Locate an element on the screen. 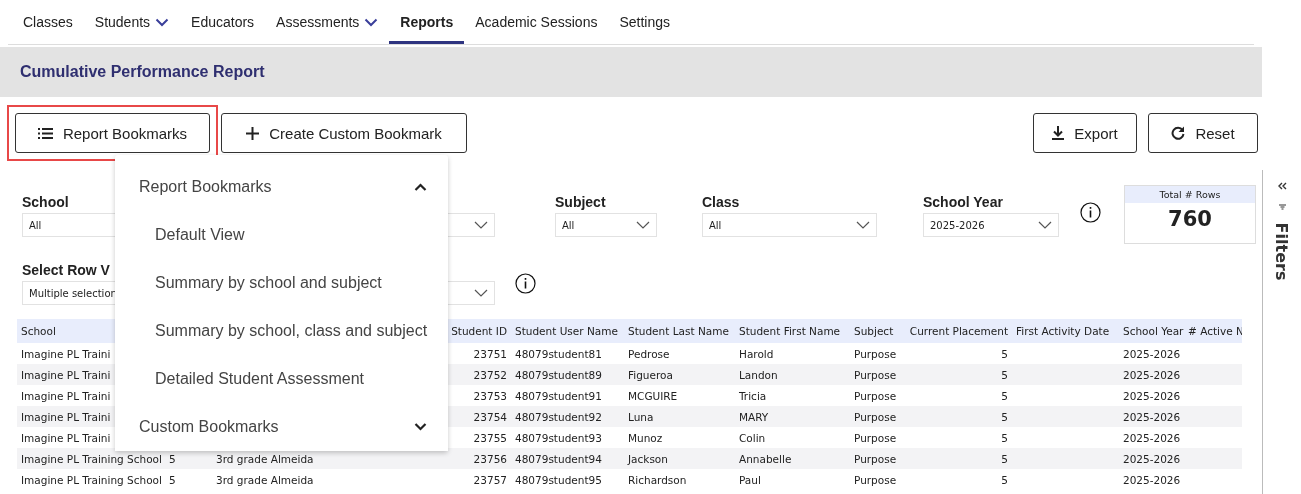 The image size is (1301, 494). table-cell: 48079student95 is located at coordinates (558, 479).